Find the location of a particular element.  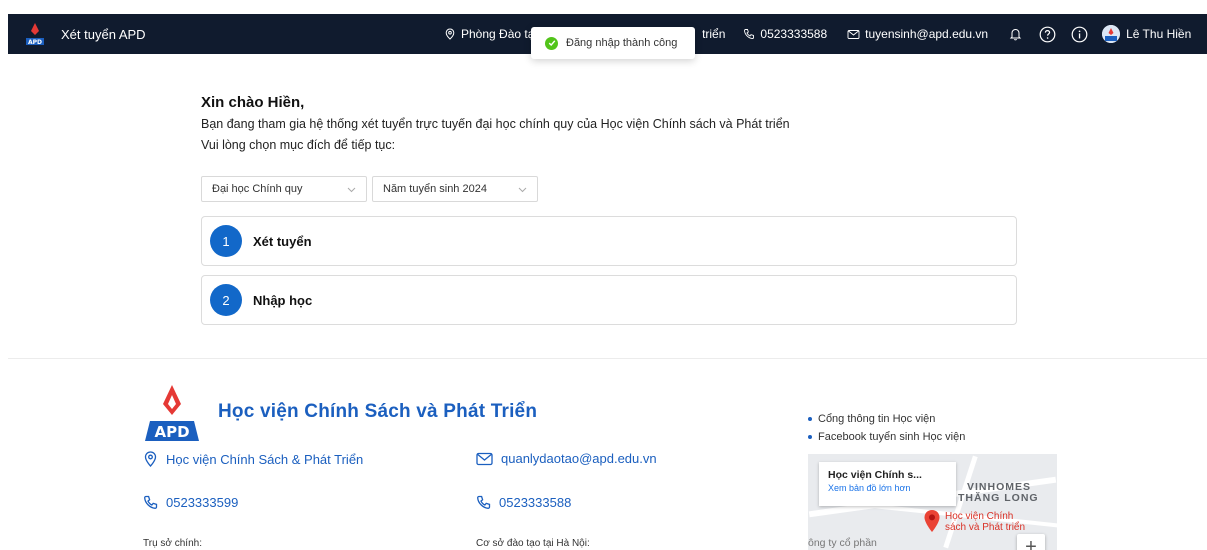

login-success-toast: Đăng nhập thành công is located at coordinates (613, 43).